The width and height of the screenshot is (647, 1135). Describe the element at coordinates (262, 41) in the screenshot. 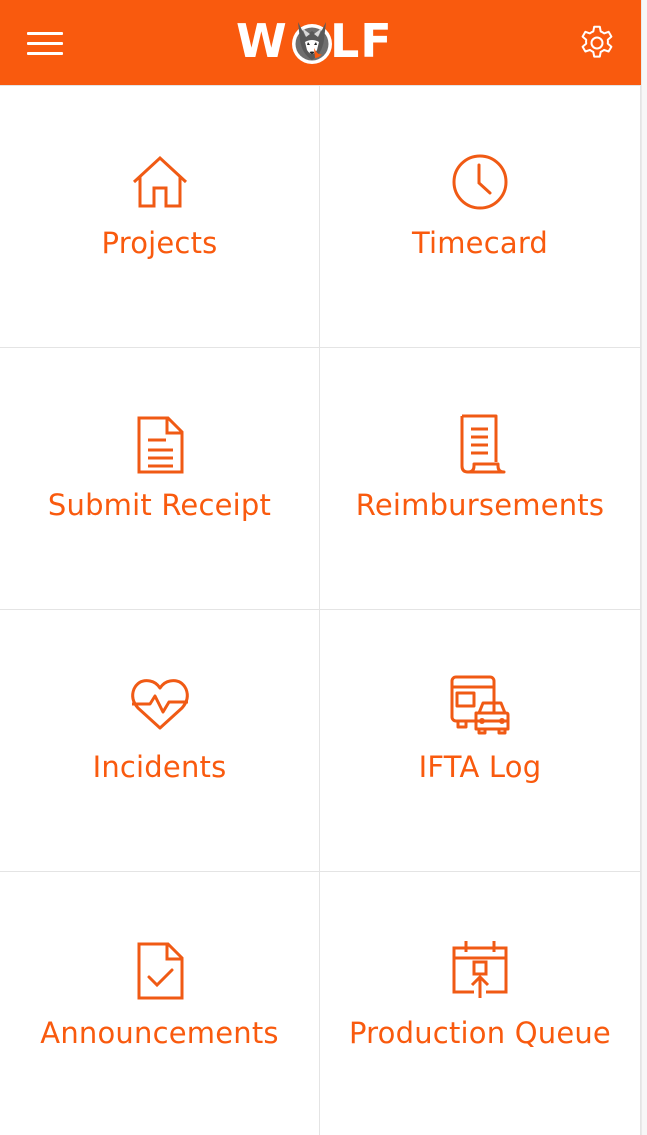

I see `logo-letter-w: W` at that location.